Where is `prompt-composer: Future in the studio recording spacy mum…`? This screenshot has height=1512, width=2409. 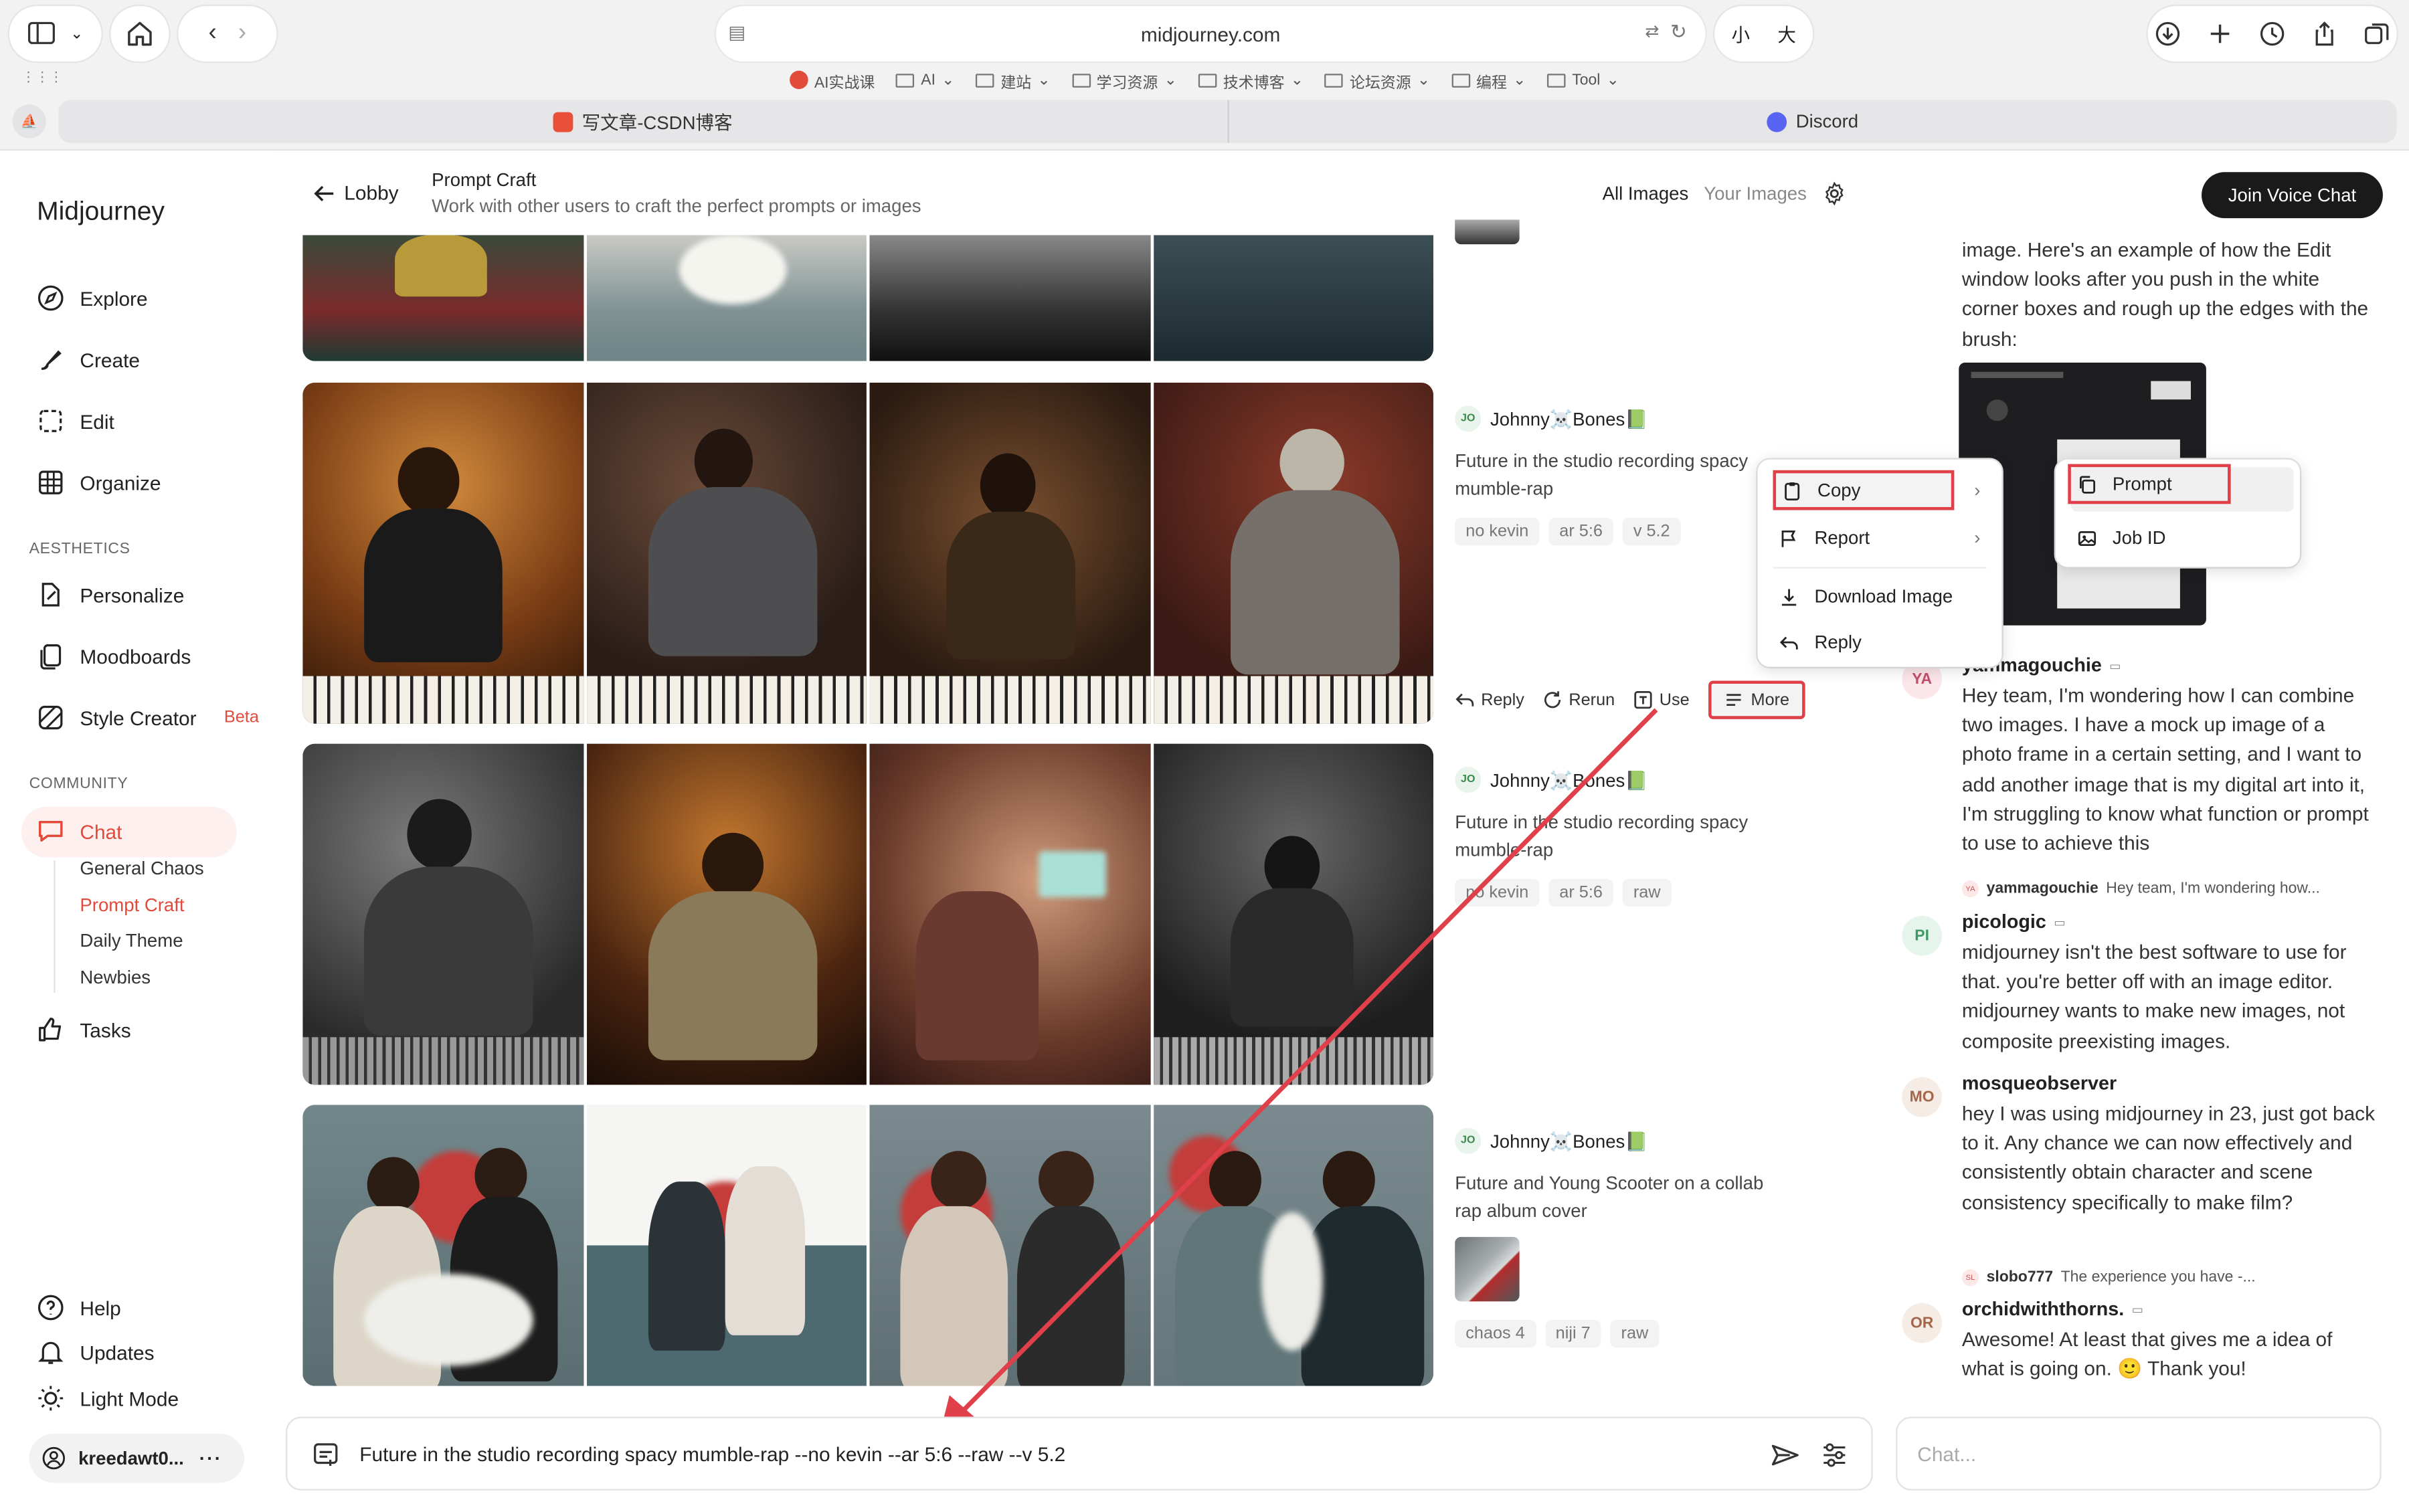
prompt-composer: Future in the studio recording spacy mum… is located at coordinates (1079, 1453).